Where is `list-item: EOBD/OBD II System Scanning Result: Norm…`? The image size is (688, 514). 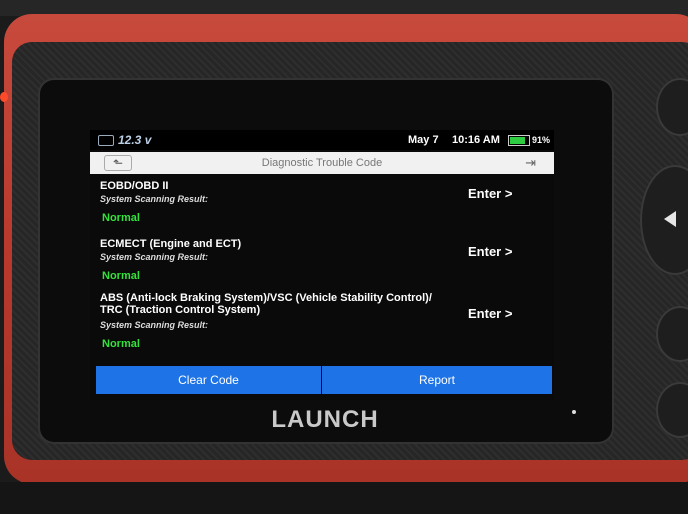 list-item: EOBD/OBD II System Scanning Result: Norm… is located at coordinates (322, 206).